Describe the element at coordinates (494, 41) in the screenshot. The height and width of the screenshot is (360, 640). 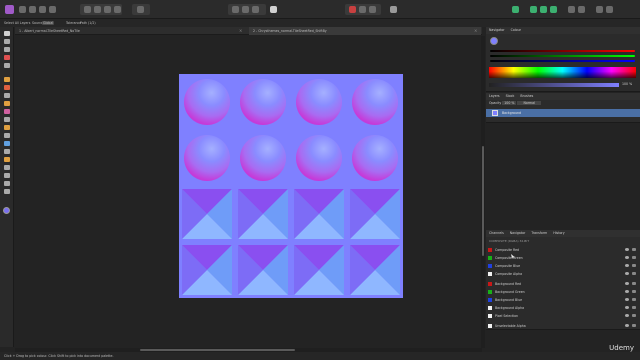
I see `current-colour-swatch` at that location.